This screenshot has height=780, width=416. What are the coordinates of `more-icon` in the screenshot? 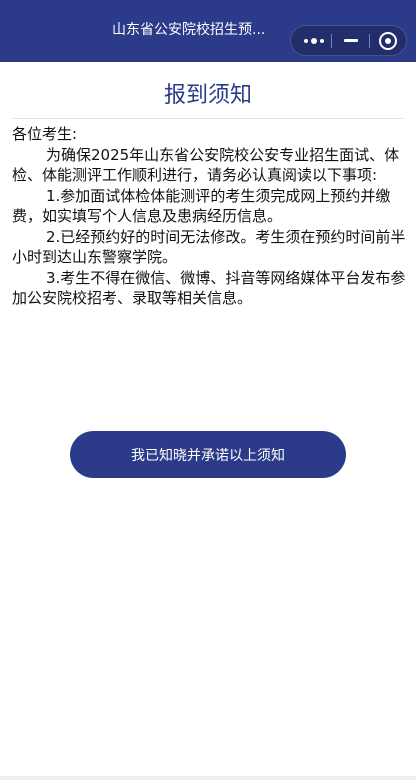 It's located at (314, 40).